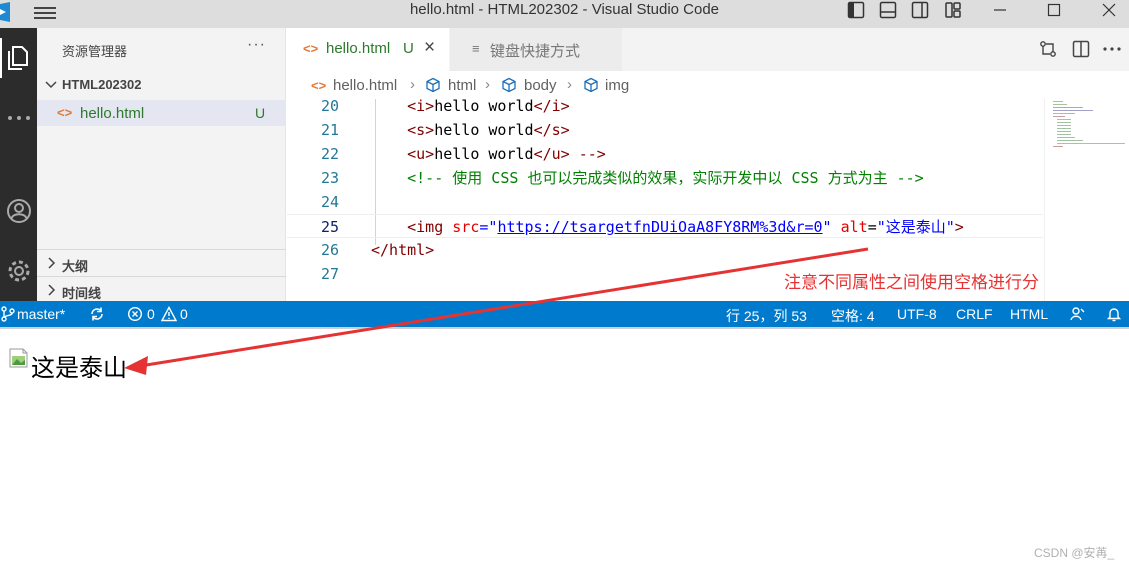 This screenshot has height=567, width=1129. What do you see at coordinates (161, 262) in the screenshot?
I see `section-outline: 大纲` at bounding box center [161, 262].